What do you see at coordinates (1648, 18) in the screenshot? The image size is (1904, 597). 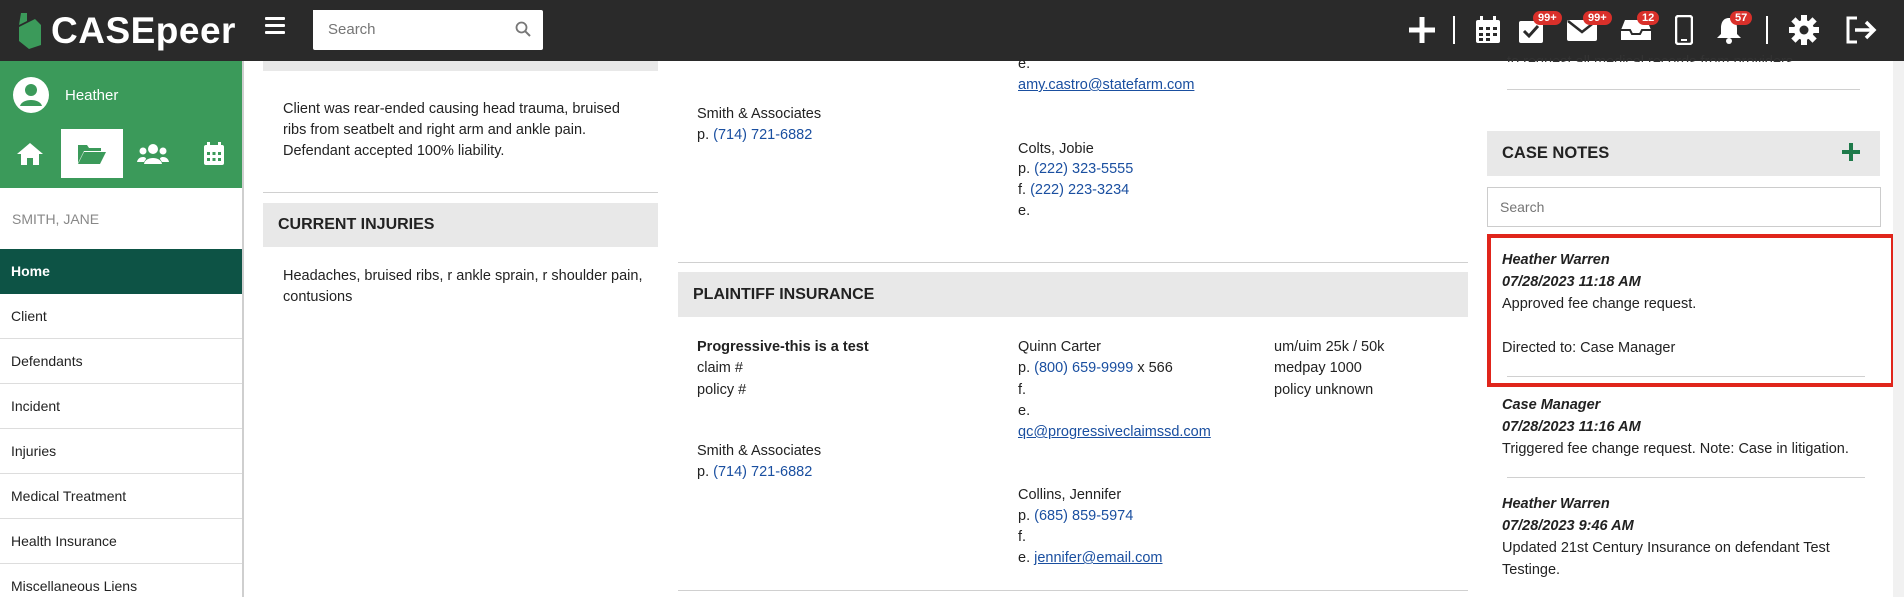 I see `inbox-badge: 12` at bounding box center [1648, 18].